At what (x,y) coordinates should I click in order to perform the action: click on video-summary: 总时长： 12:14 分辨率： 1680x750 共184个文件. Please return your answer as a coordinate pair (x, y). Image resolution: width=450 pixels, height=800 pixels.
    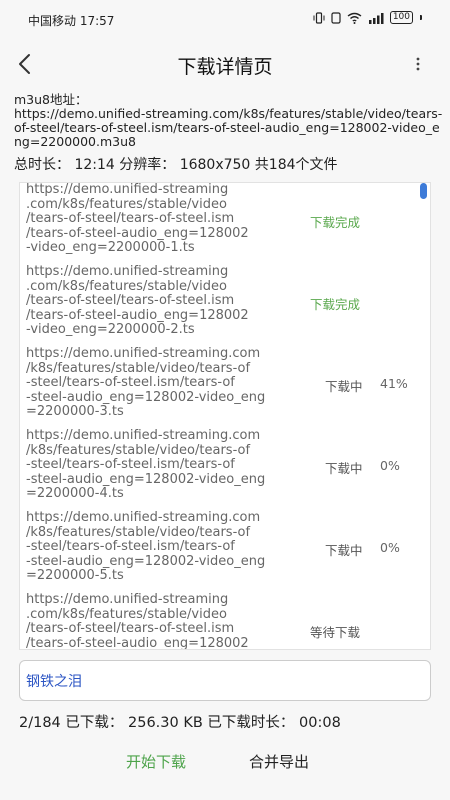
    Looking at the image, I should click on (176, 165).